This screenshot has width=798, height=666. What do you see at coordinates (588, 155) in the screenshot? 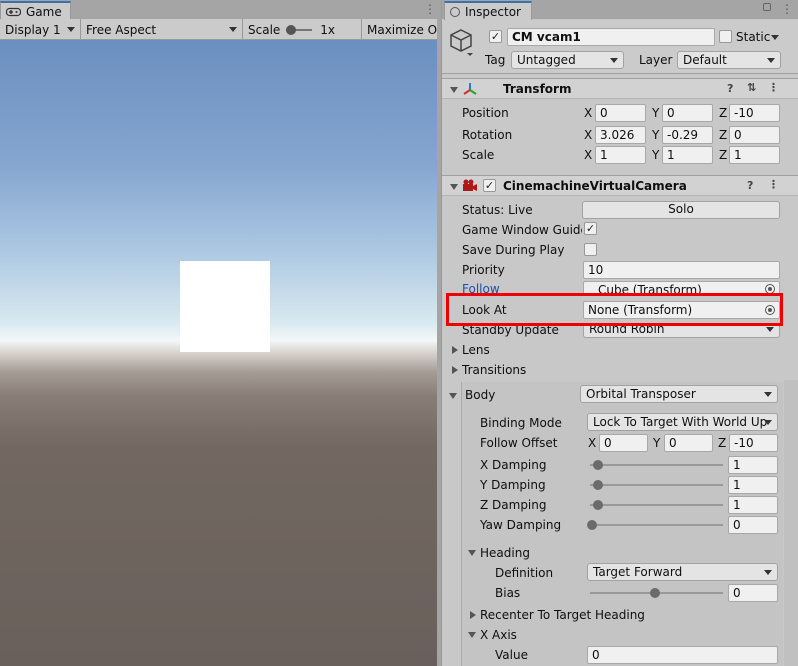
I see `scale-x-axis: X` at bounding box center [588, 155].